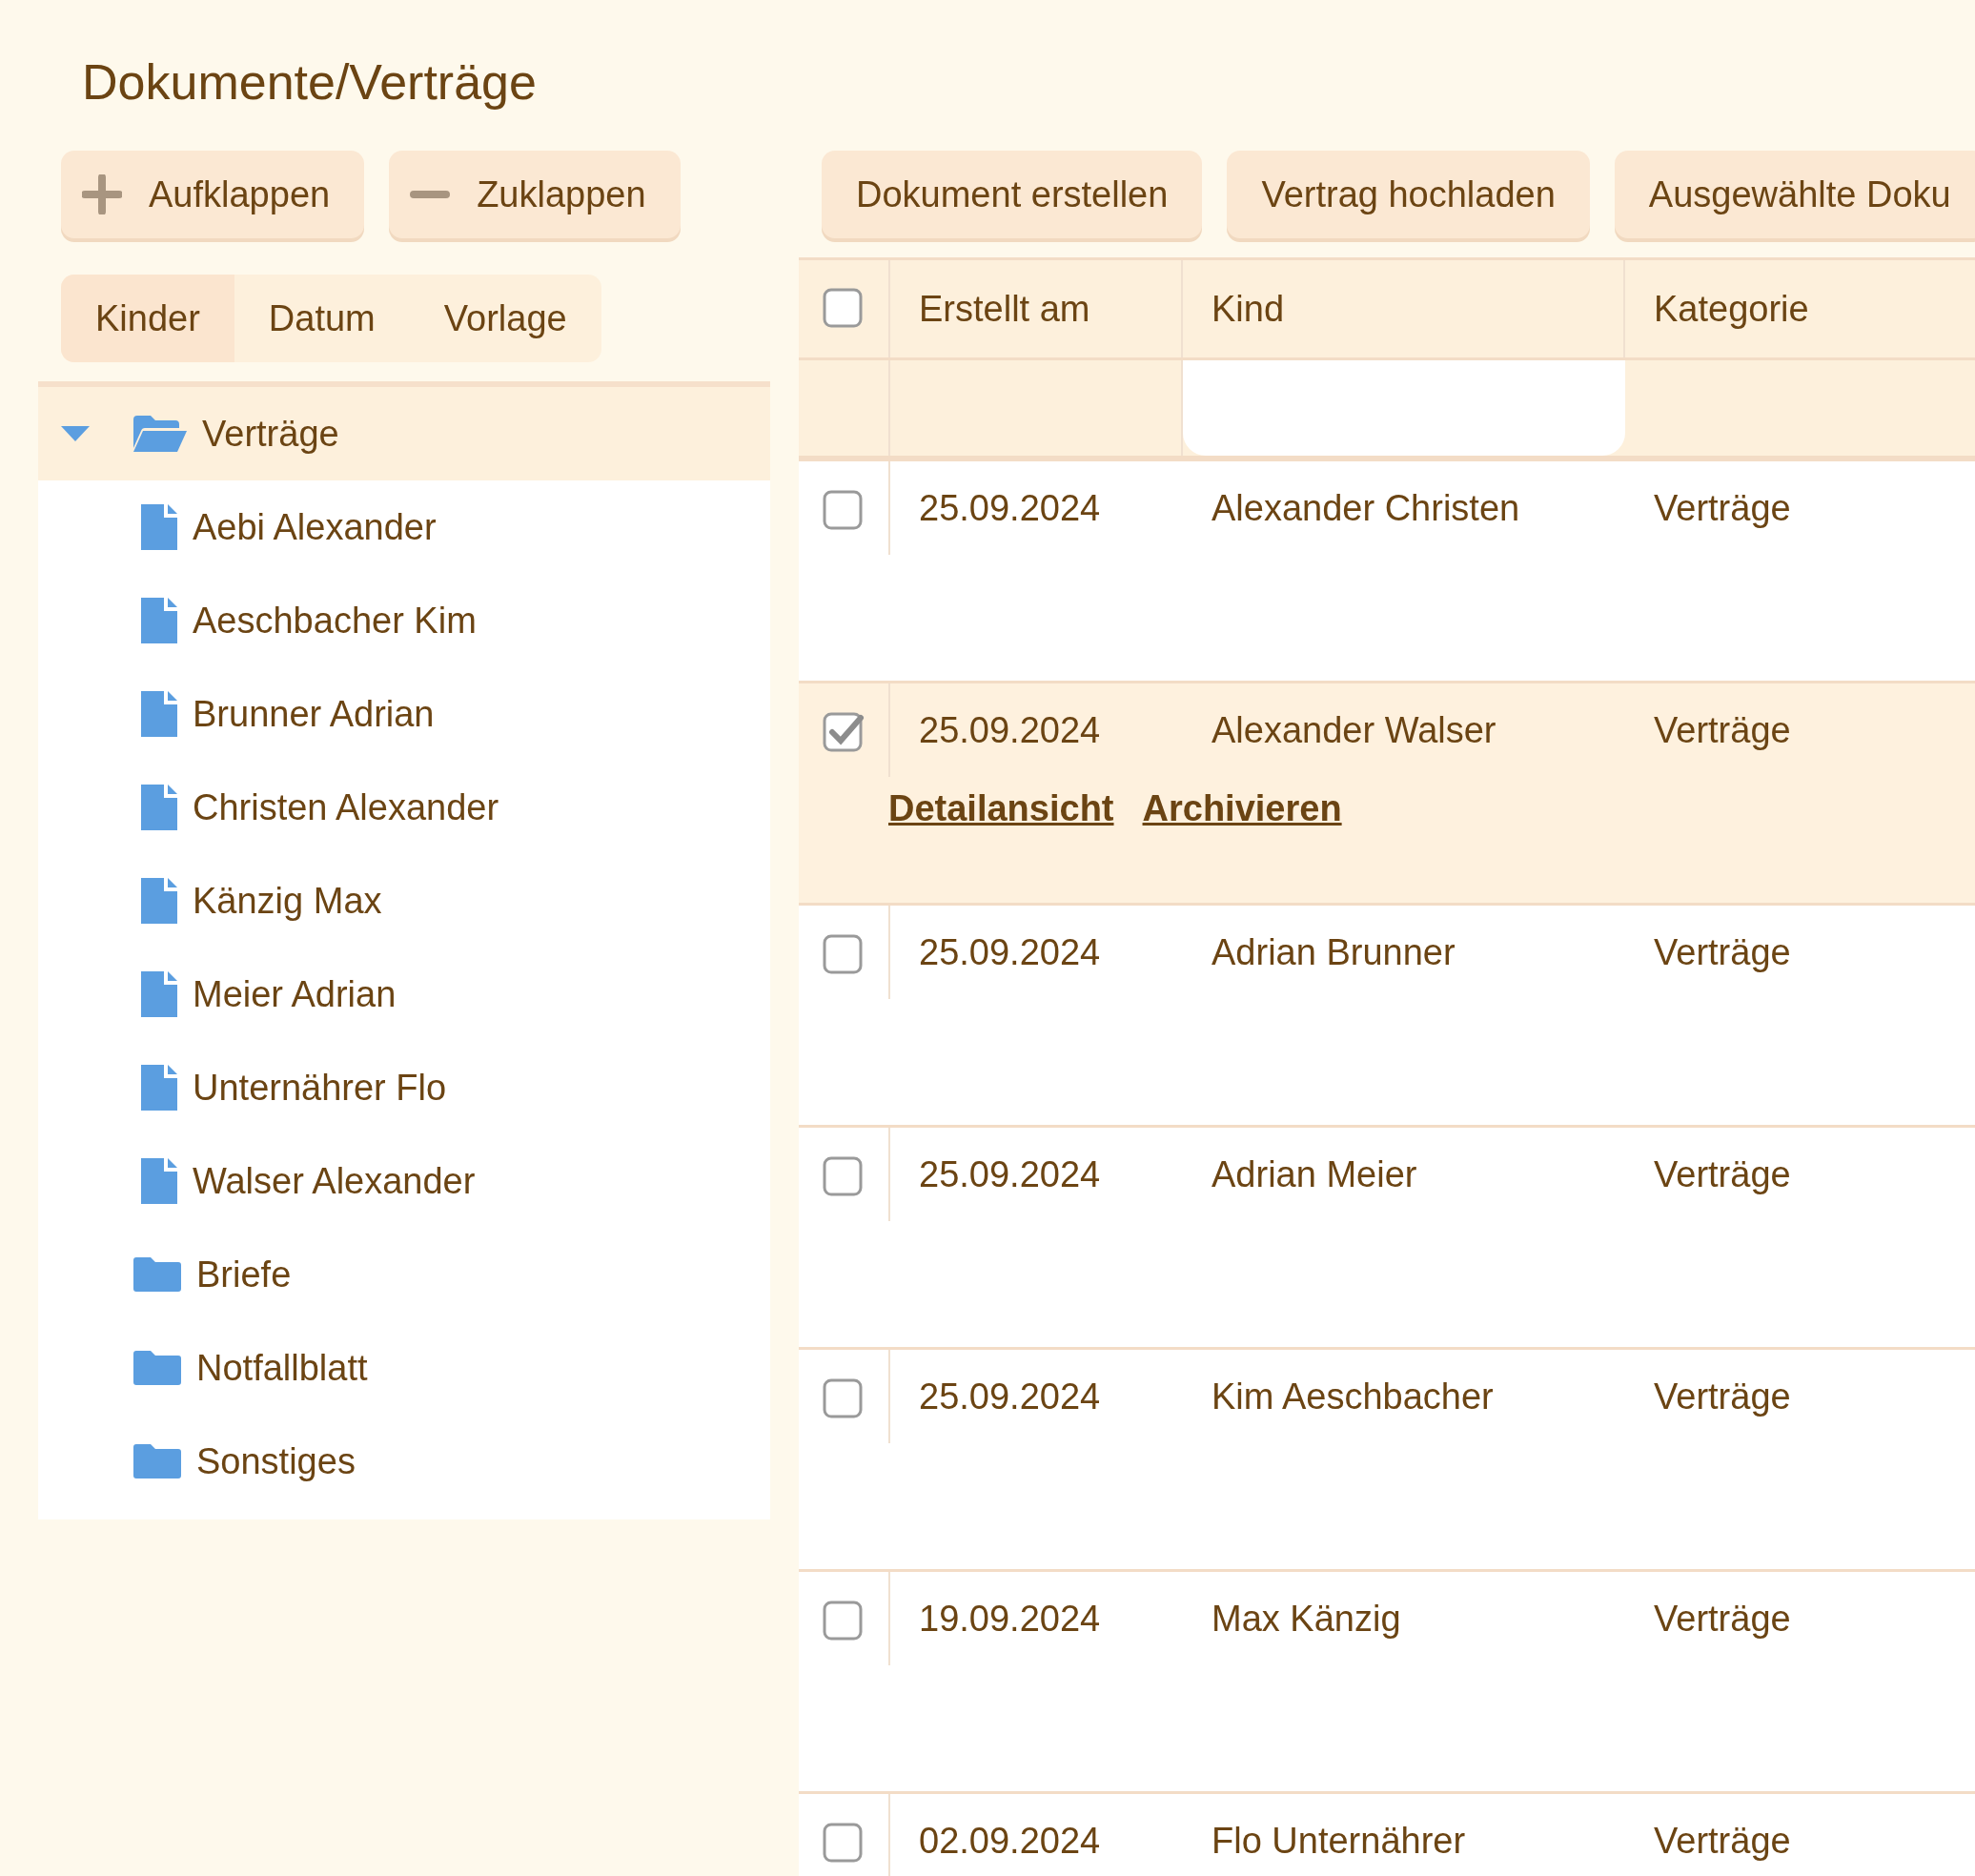 This screenshot has width=1975, height=1876. What do you see at coordinates (160, 434) in the screenshot?
I see `open-folder-icon` at bounding box center [160, 434].